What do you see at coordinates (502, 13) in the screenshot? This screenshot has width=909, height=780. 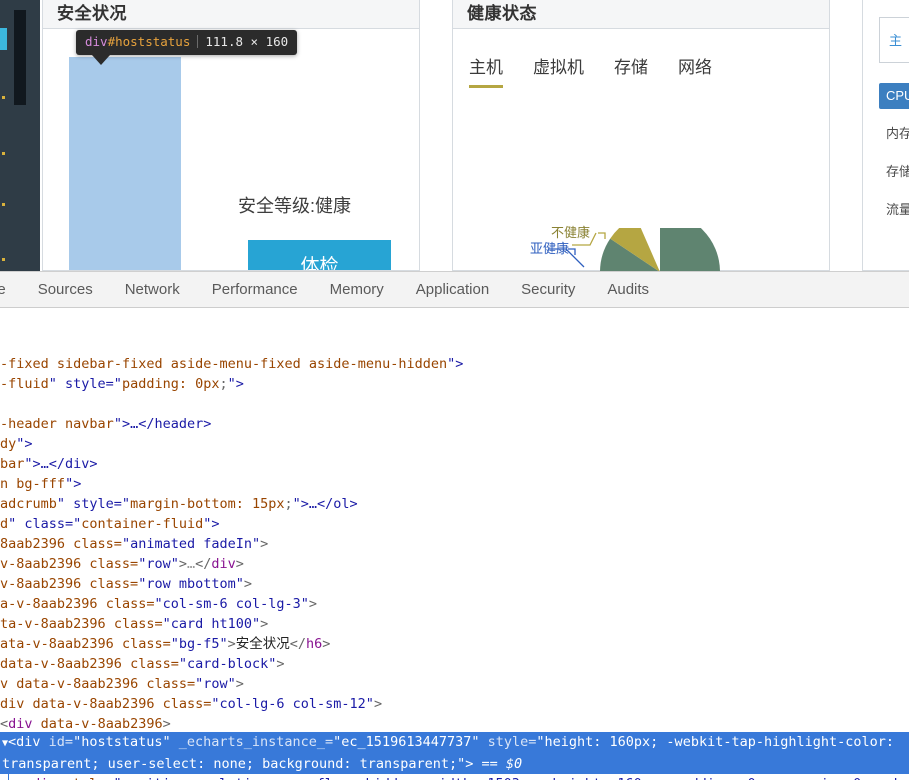 I see `health-card-title: 健康状态` at bounding box center [502, 13].